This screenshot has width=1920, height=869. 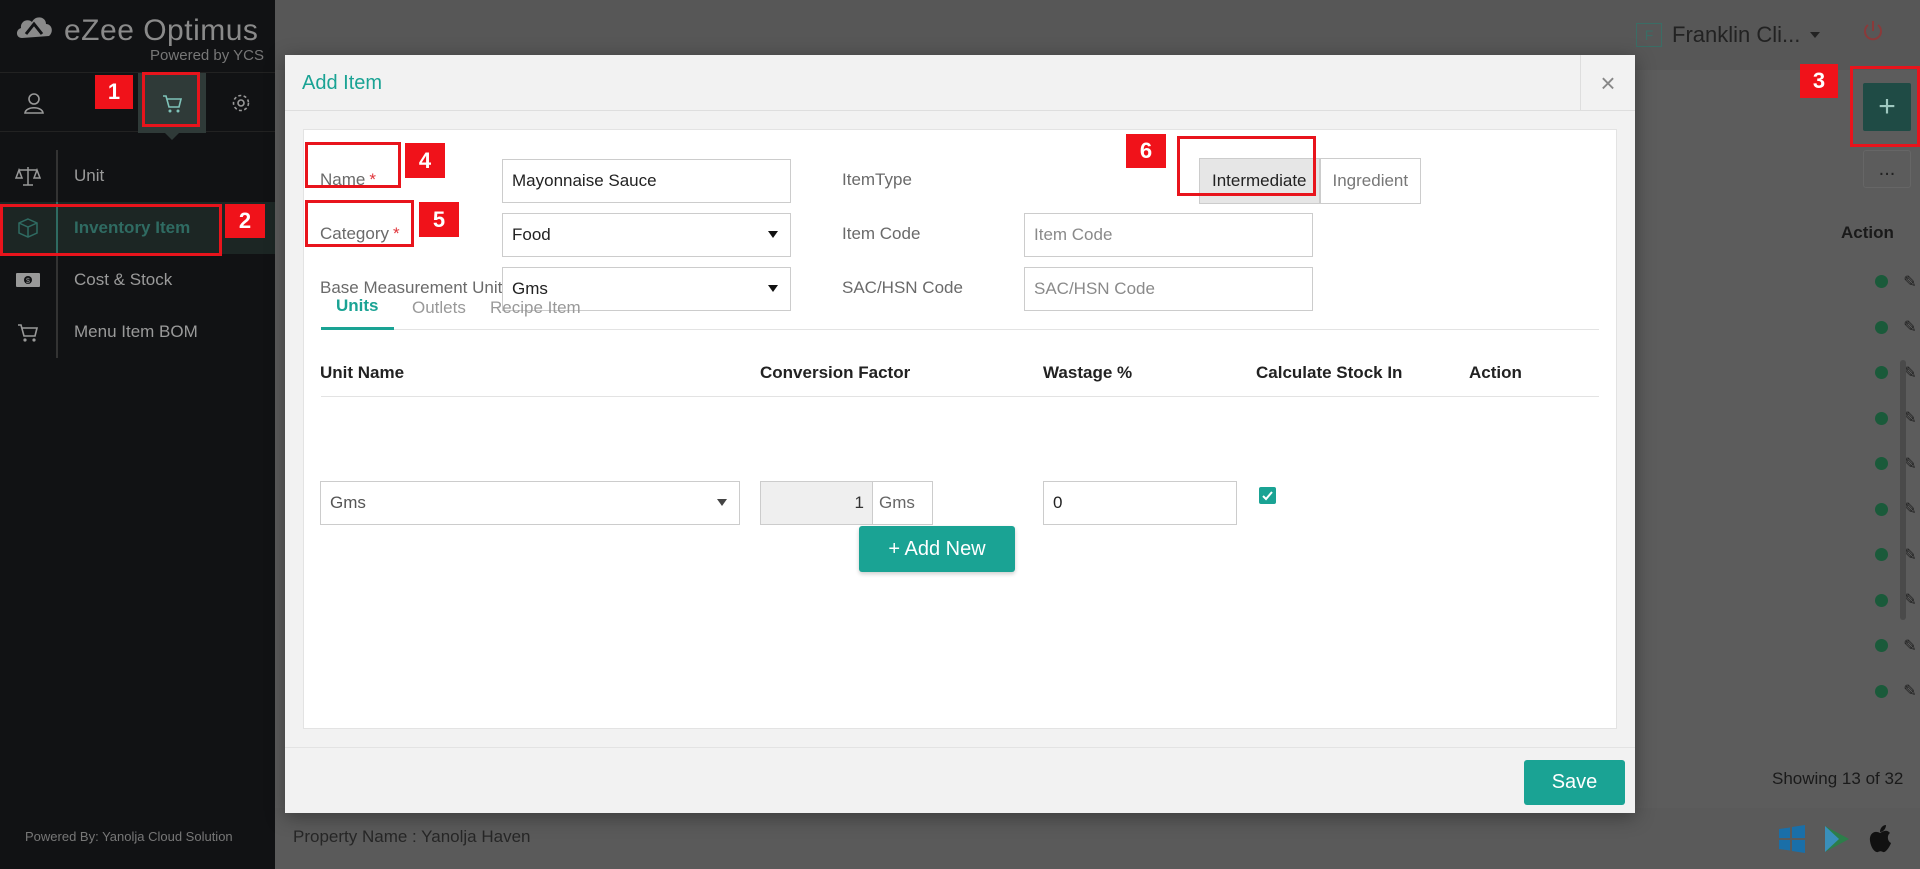 What do you see at coordinates (1815, 35) in the screenshot?
I see `chevron-down-icon` at bounding box center [1815, 35].